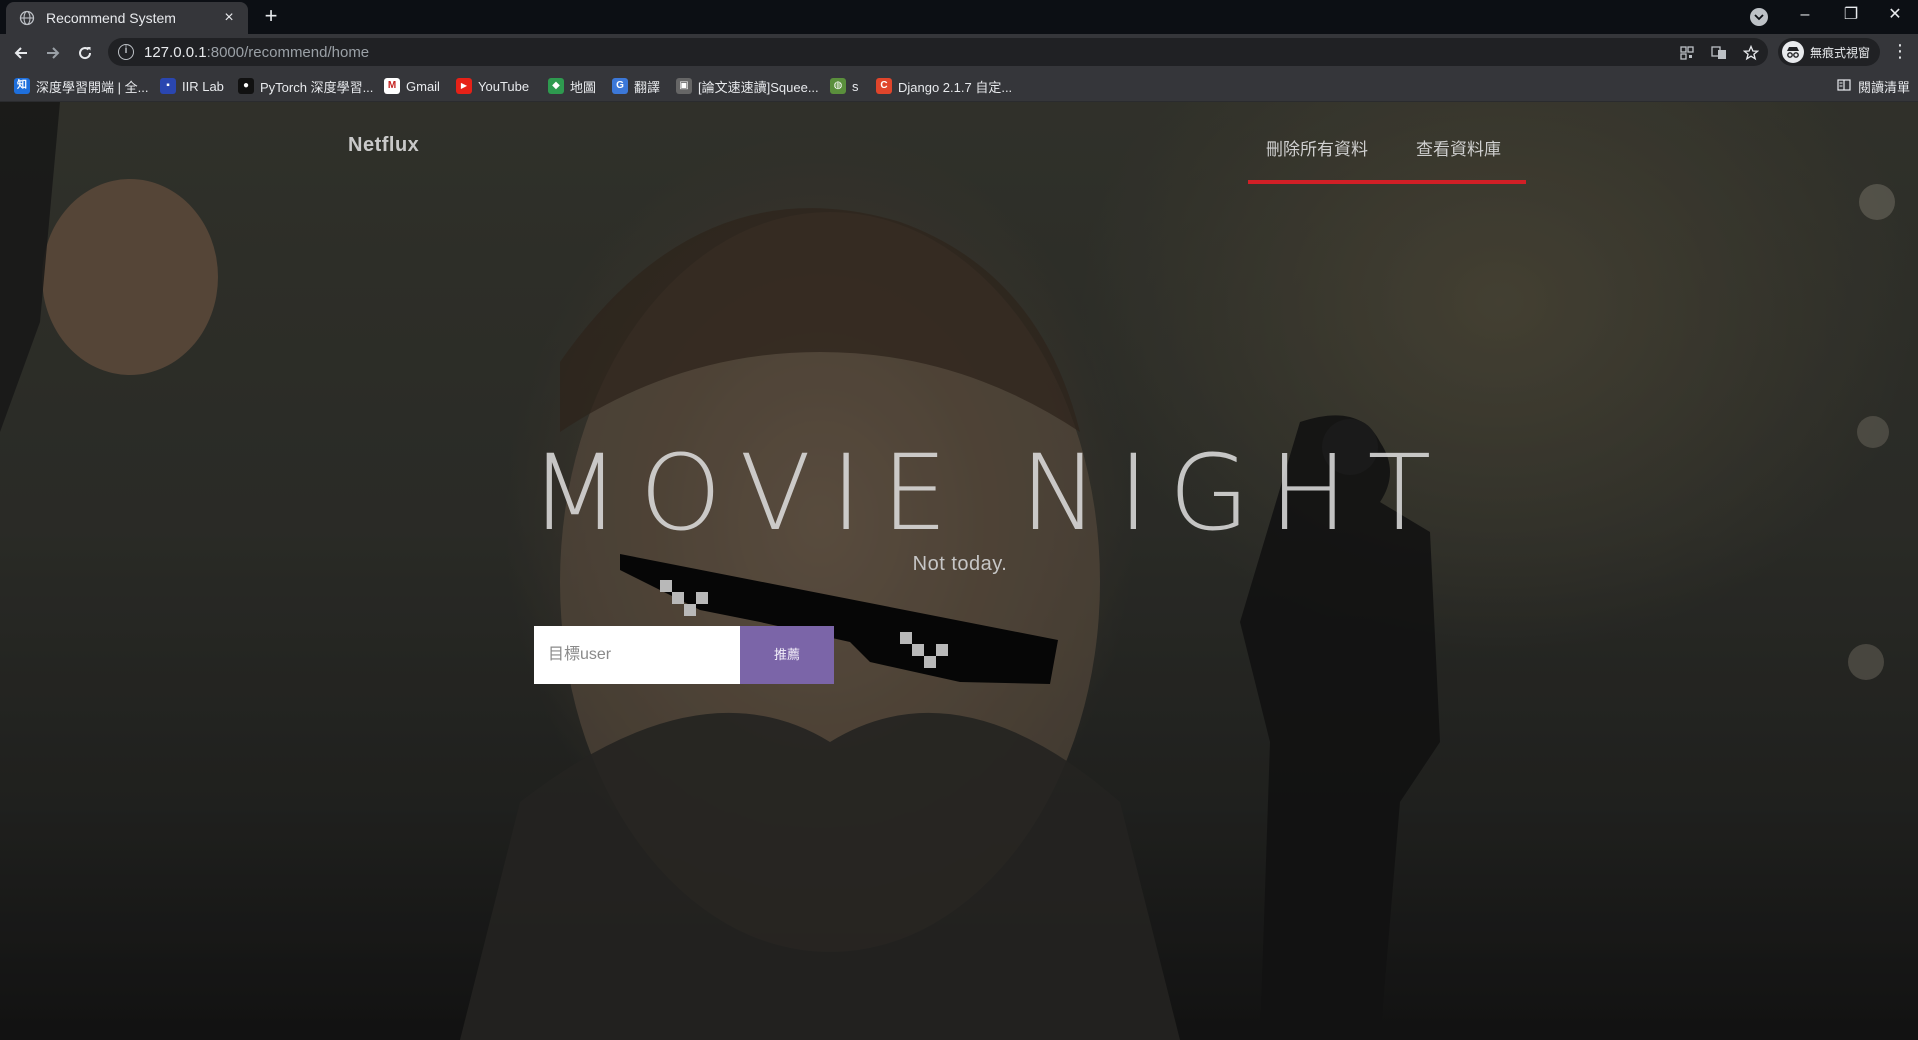  I want to click on incognito-icon, so click(1793, 52).